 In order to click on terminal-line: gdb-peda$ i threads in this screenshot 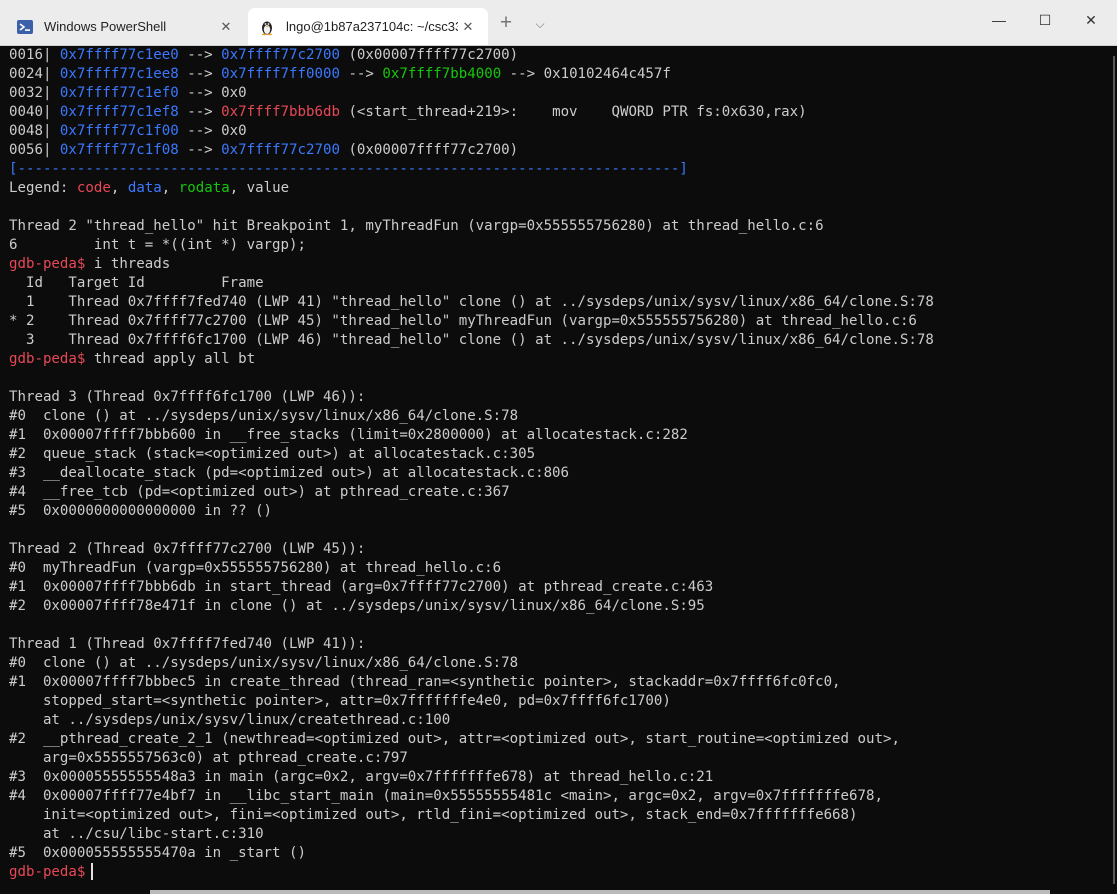, I will do `click(556, 264)`.